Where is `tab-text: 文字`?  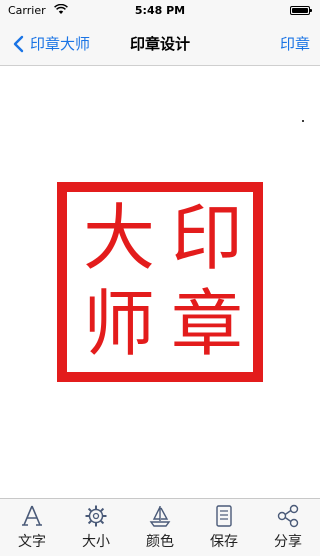 tab-text: 文字 is located at coordinates (32, 527).